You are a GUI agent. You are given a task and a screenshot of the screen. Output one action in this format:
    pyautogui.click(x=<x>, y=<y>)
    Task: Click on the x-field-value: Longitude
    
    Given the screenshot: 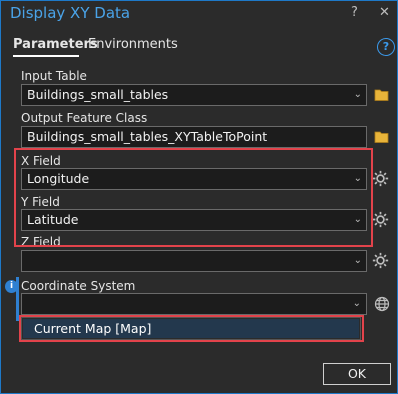 What is the action you would take?
    pyautogui.click(x=58, y=178)
    